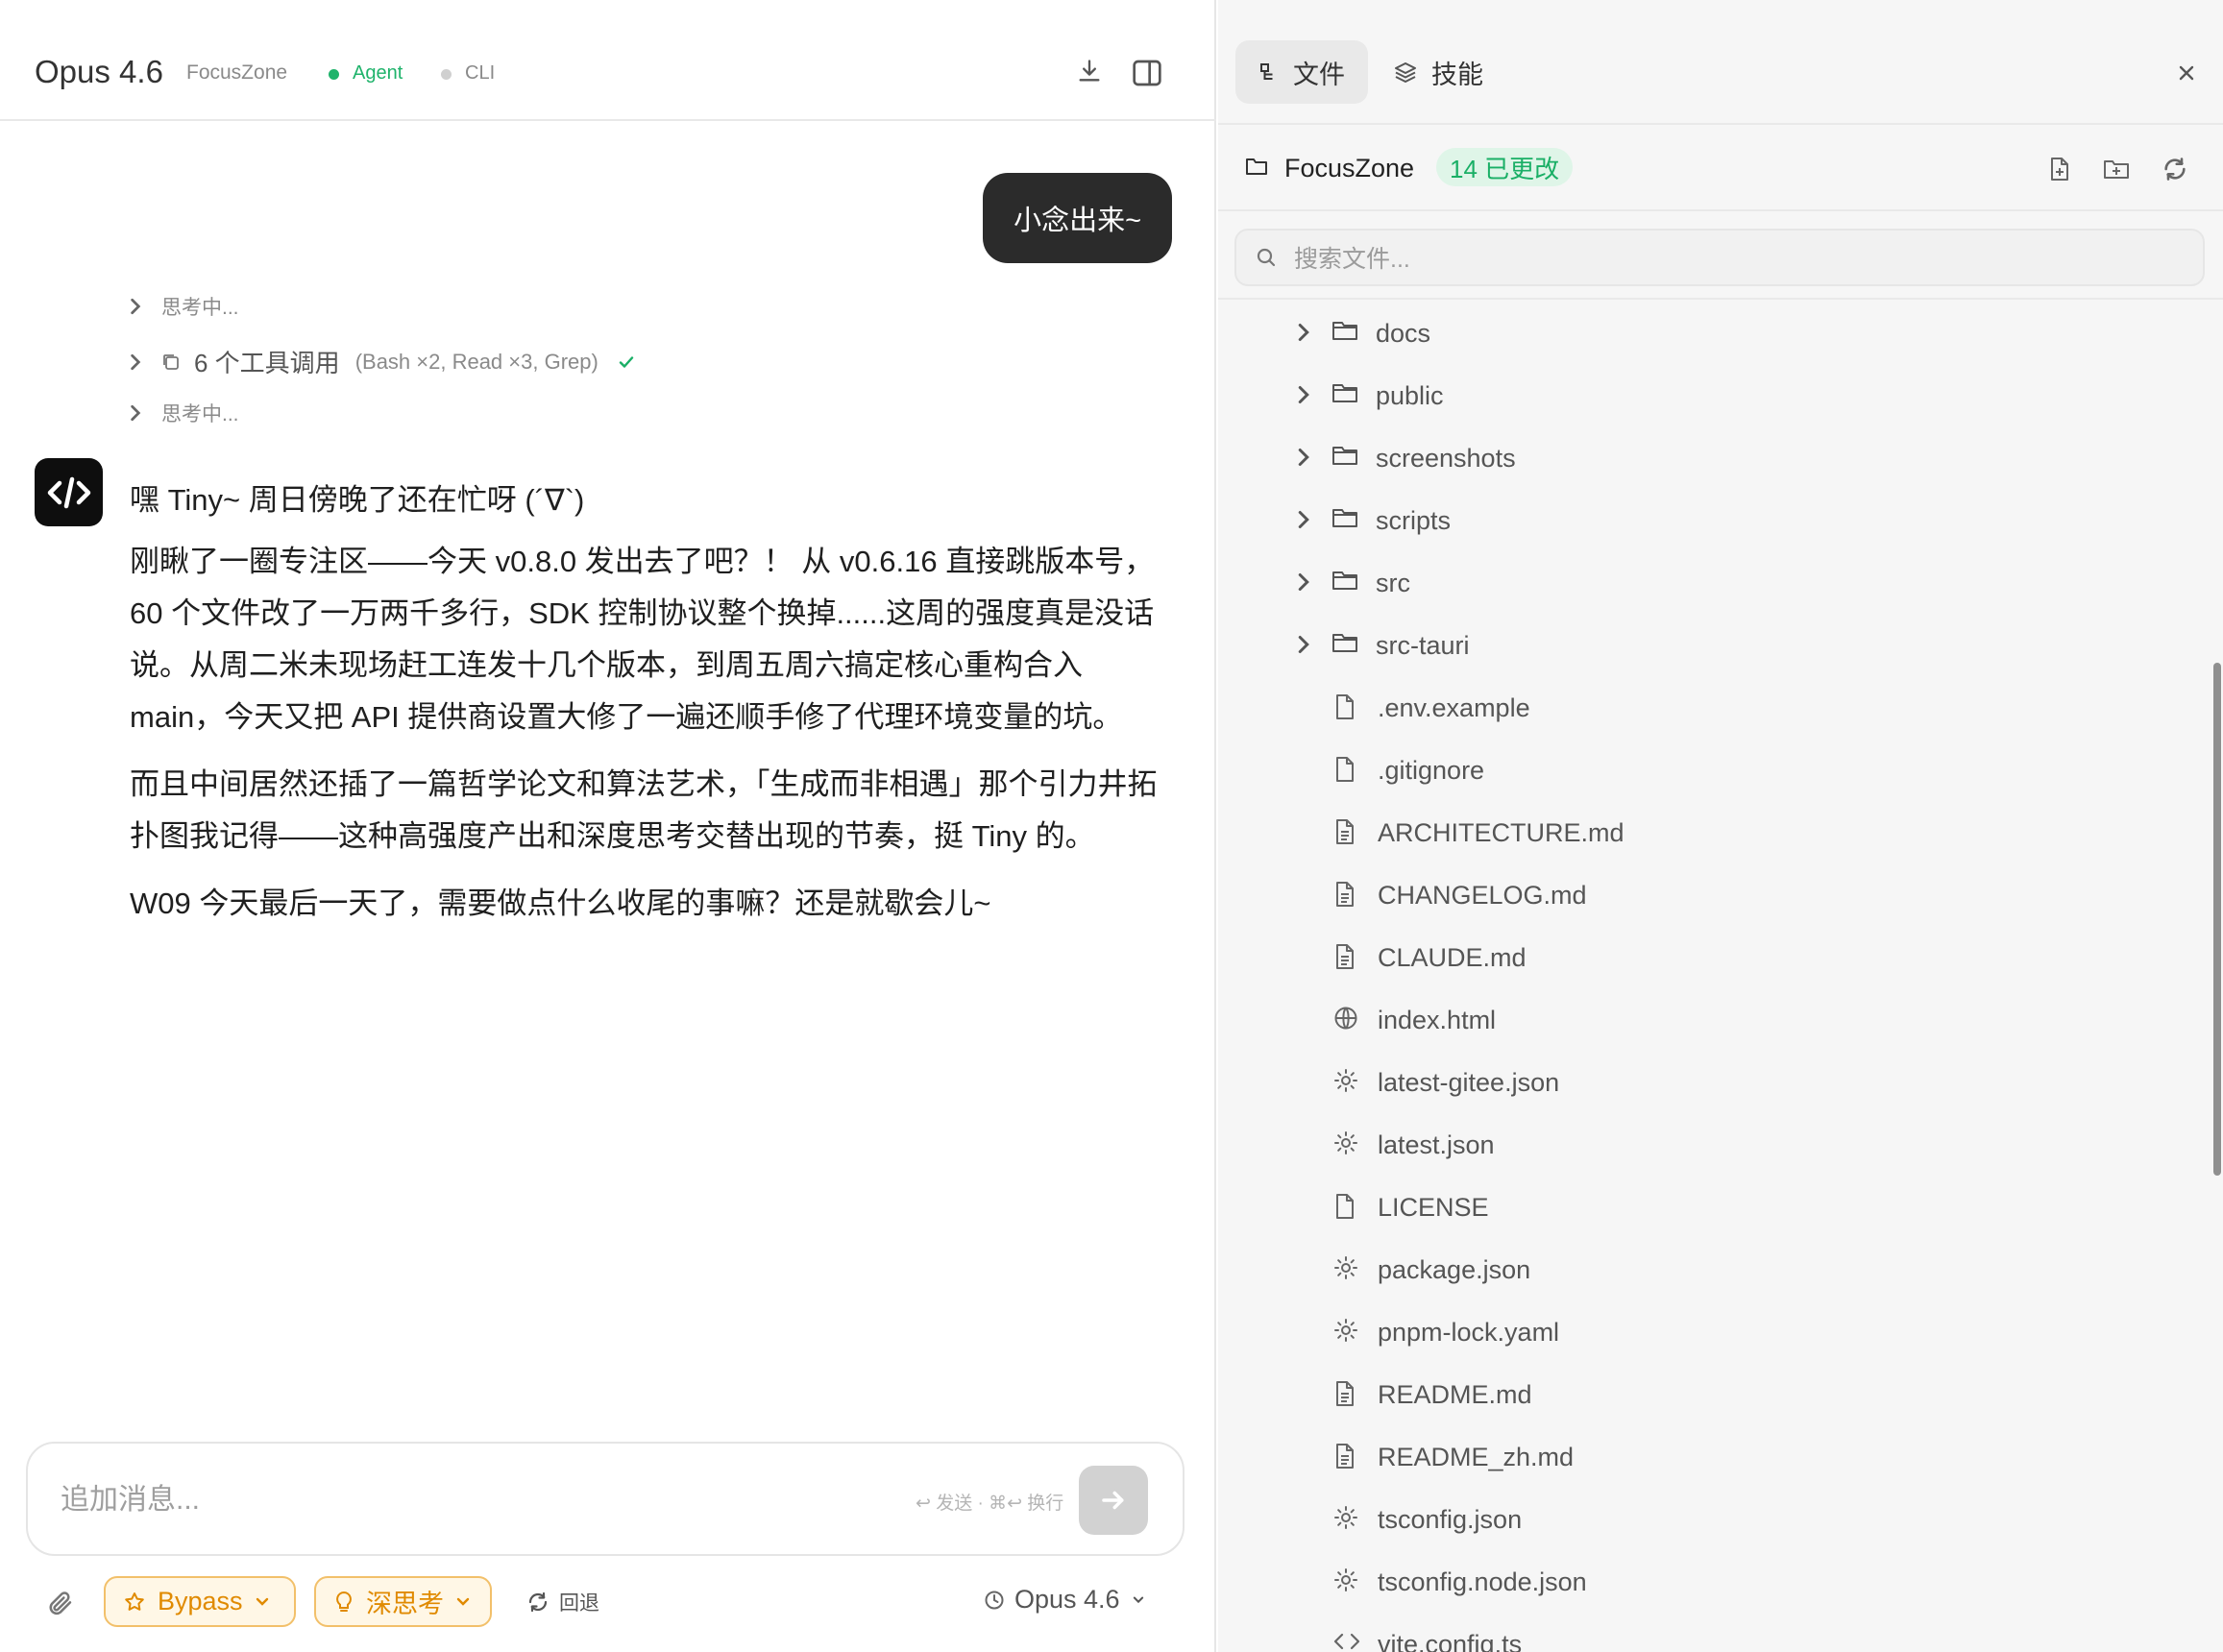  What do you see at coordinates (1708, 333) in the screenshot?
I see `tree-folder: docs` at bounding box center [1708, 333].